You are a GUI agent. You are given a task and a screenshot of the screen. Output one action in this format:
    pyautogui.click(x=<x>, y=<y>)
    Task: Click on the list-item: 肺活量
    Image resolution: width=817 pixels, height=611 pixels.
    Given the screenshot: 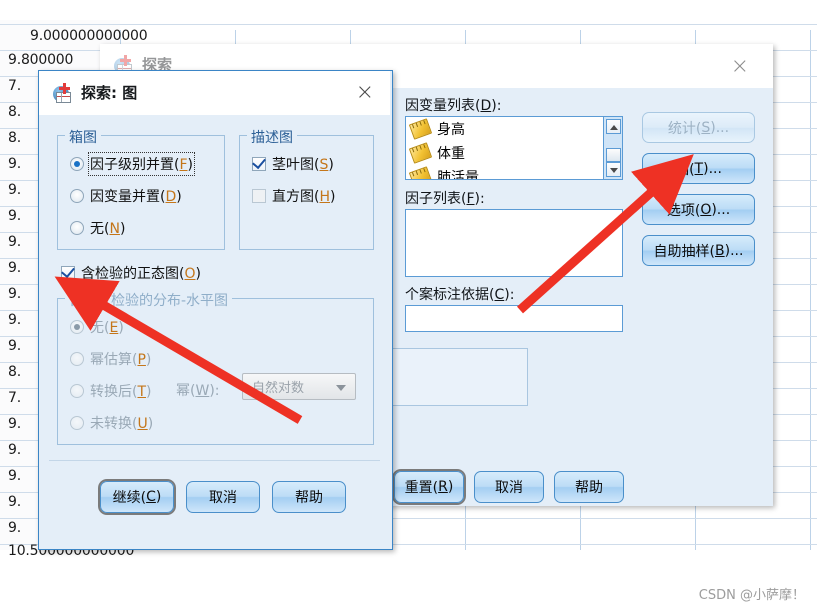 What is the action you would take?
    pyautogui.click(x=504, y=172)
    